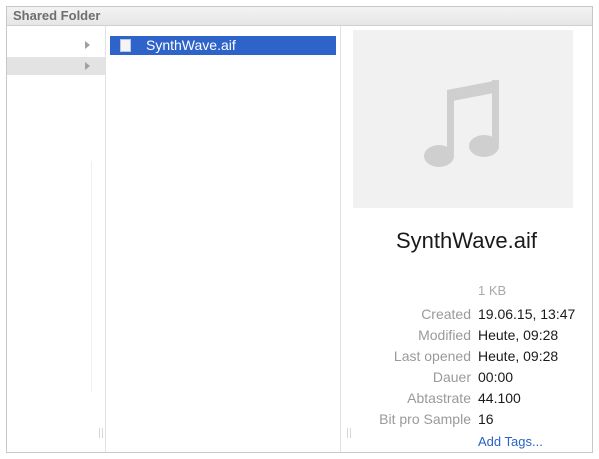 This screenshot has width=599, height=459. I want to click on info-row-duration: Dauer 00:00, so click(466, 378).